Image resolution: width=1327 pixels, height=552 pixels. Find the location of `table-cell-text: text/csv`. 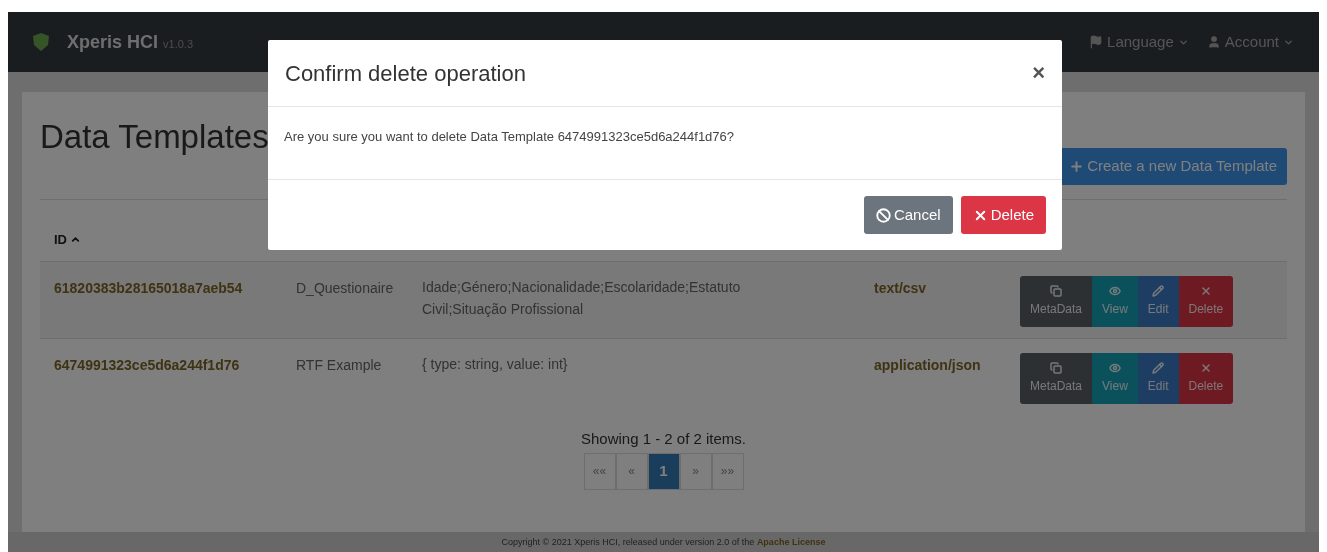

table-cell-text: text/csv is located at coordinates (901, 288).